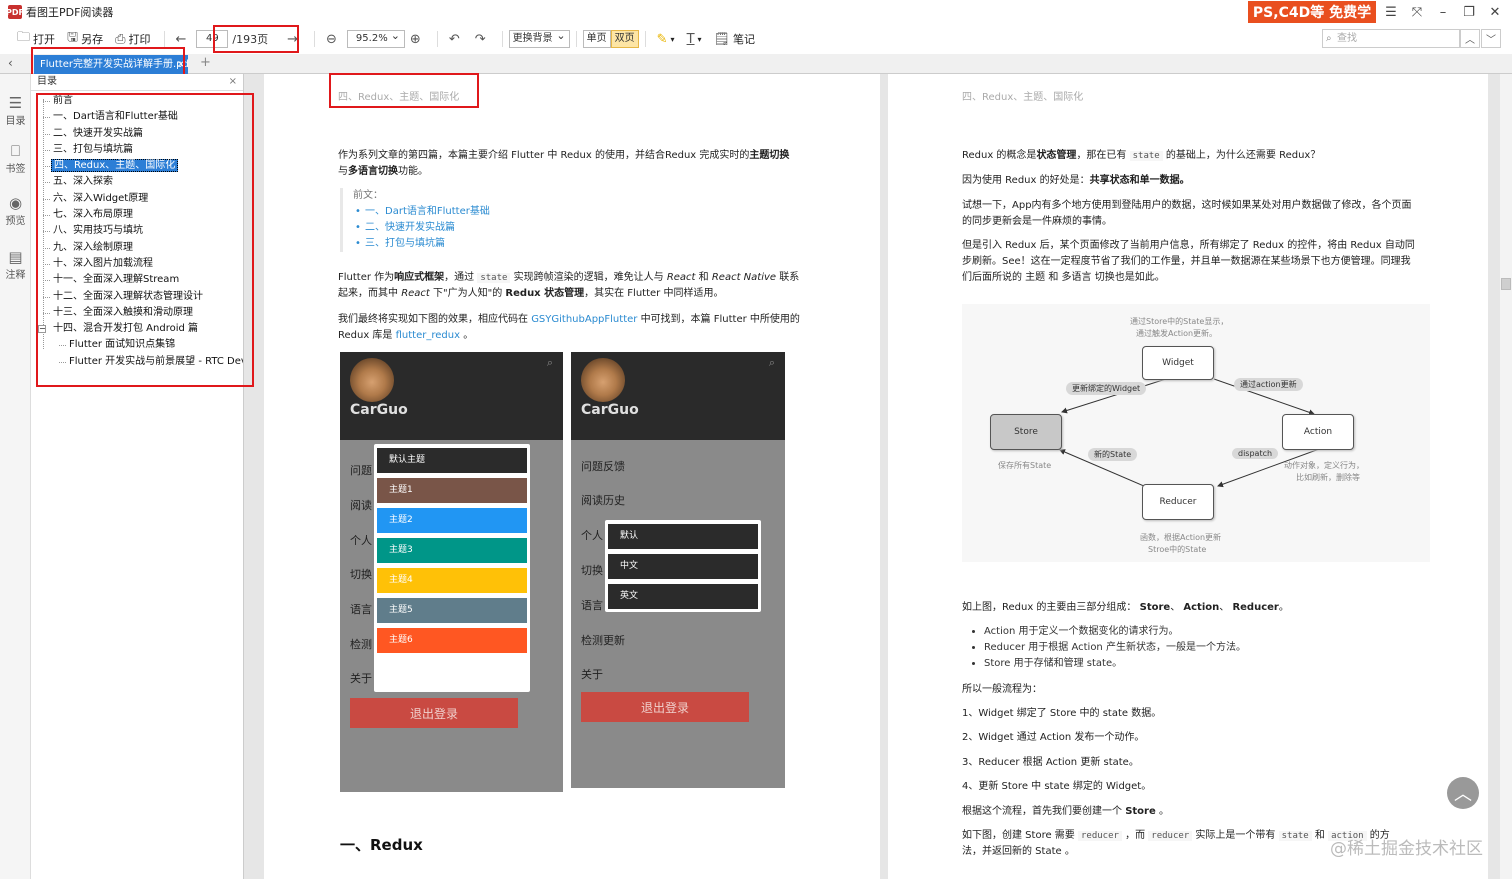  Describe the element at coordinates (137, 117) in the screenshot. I see `toc-item: 一、Dart语言和Flutter基础` at that location.